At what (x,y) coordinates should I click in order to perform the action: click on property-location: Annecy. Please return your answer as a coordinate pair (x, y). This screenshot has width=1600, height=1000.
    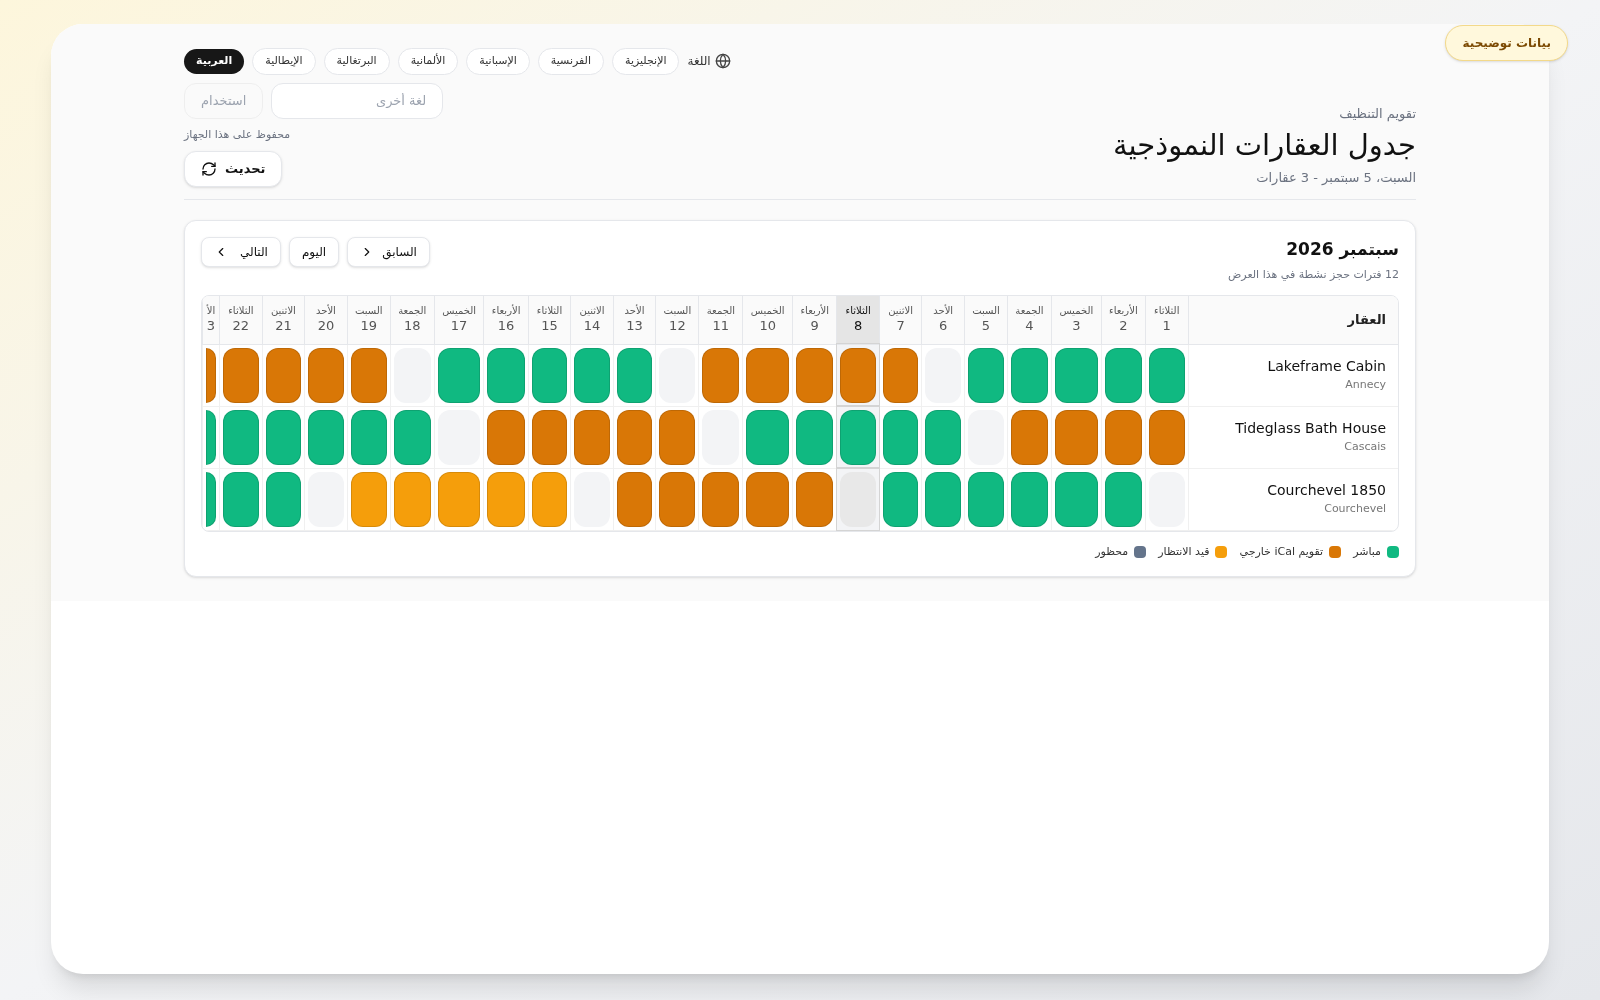
    Looking at the image, I should click on (1365, 385).